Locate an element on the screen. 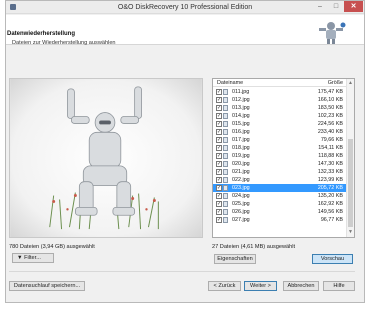  file-name: 013.jpg is located at coordinates (241, 108).